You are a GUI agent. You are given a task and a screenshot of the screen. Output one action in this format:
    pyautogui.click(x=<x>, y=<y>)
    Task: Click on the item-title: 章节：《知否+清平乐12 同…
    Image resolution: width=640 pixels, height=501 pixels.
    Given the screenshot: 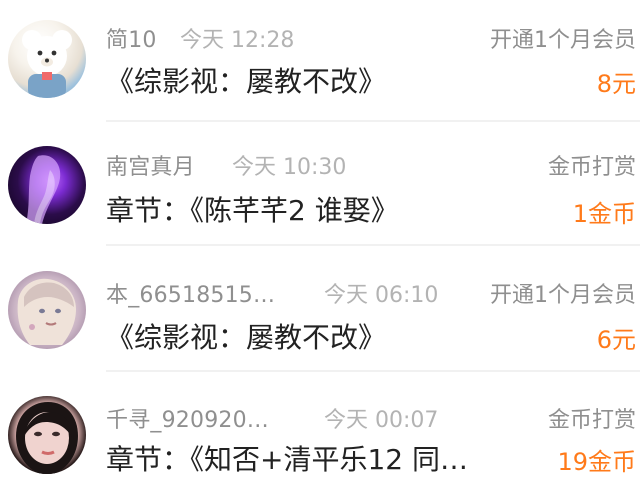 What is the action you would take?
    pyautogui.click(x=316, y=458)
    